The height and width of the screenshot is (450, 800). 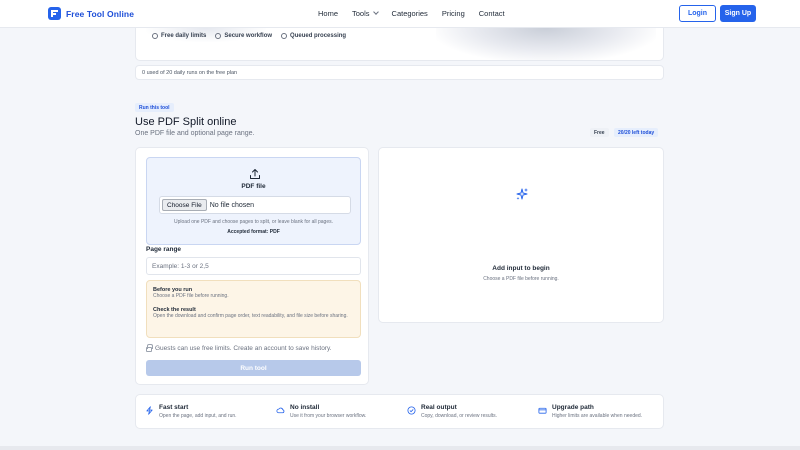 What do you see at coordinates (328, 13) in the screenshot?
I see `nav-item-home: Home` at bounding box center [328, 13].